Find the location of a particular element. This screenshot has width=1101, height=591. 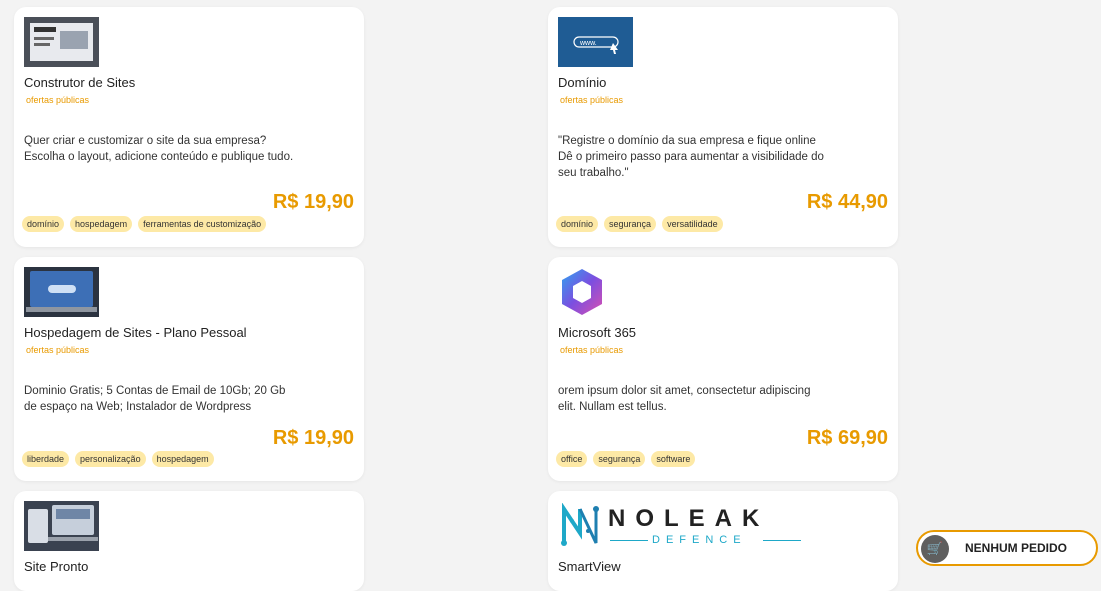

product-title: Microsoft 365 is located at coordinates (597, 332).